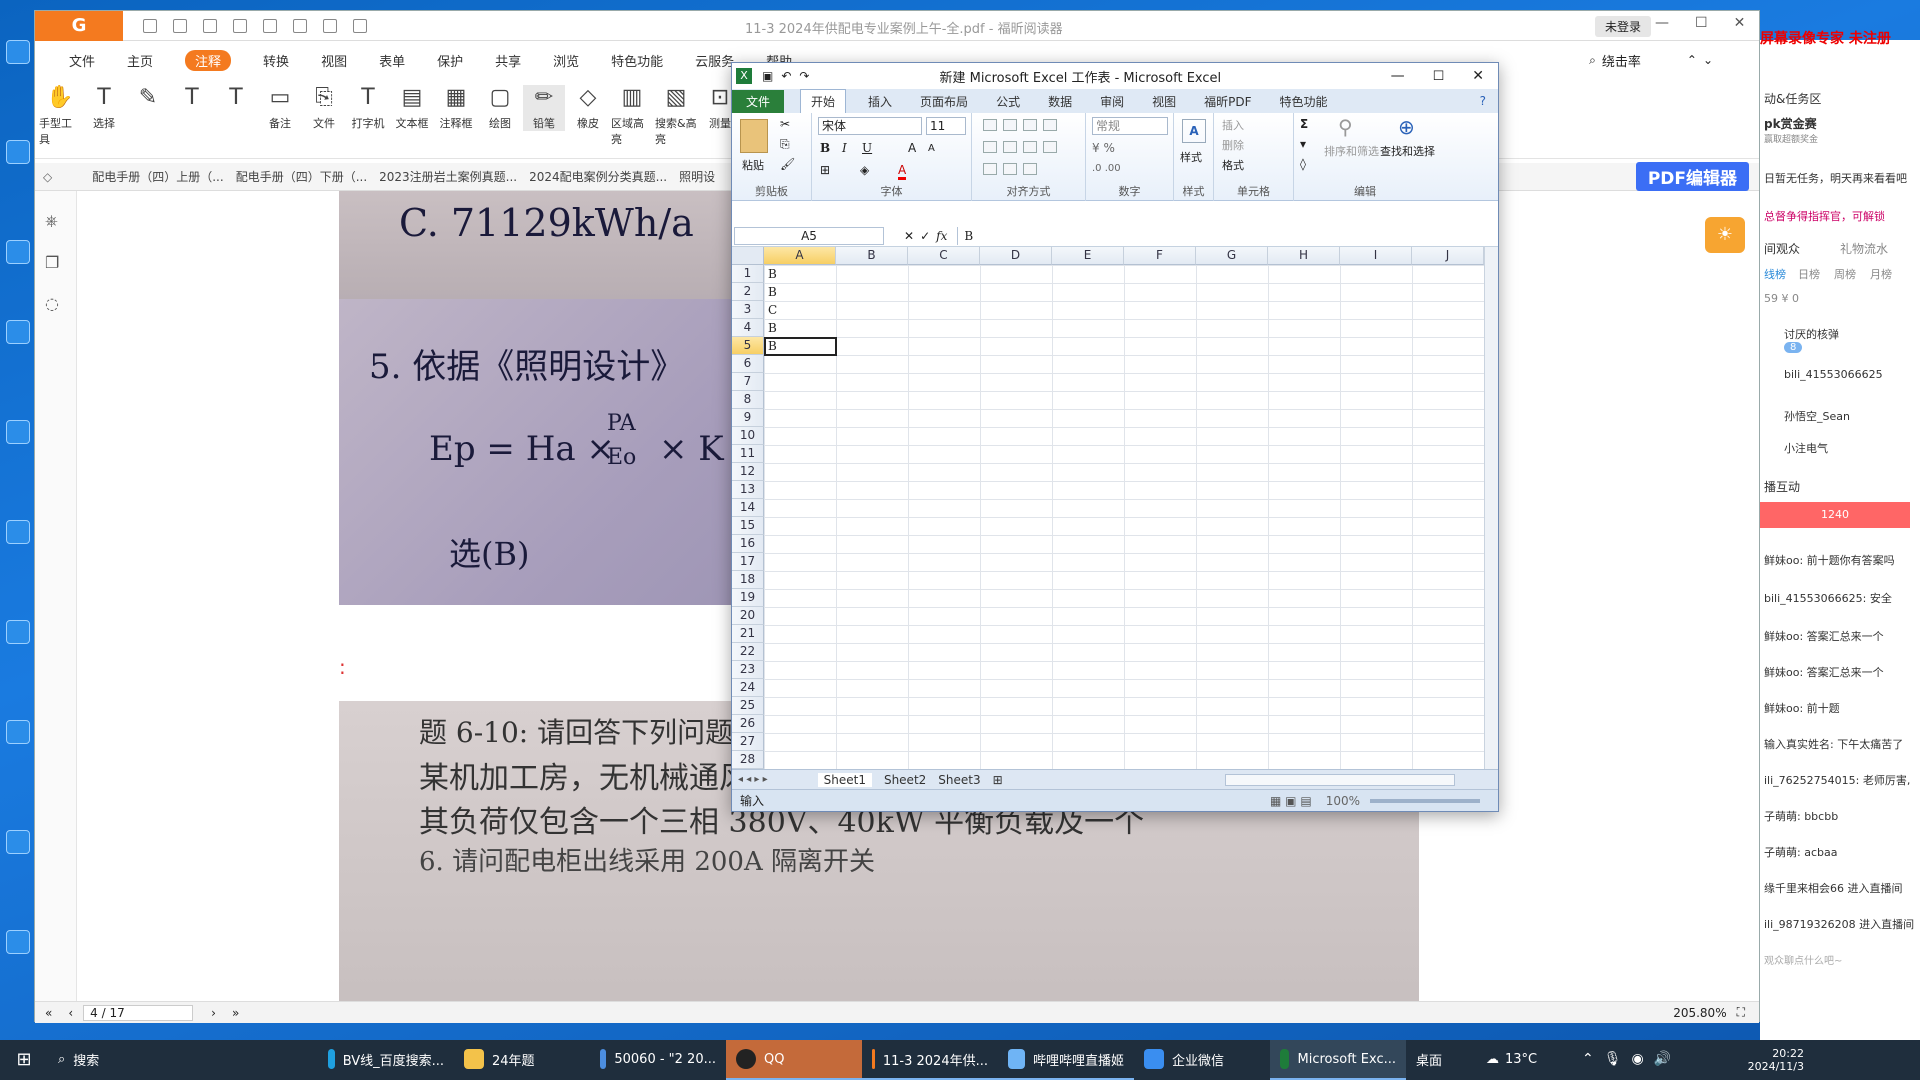  What do you see at coordinates (744, 76) in the screenshot?
I see `excel-logo-icon: X` at bounding box center [744, 76].